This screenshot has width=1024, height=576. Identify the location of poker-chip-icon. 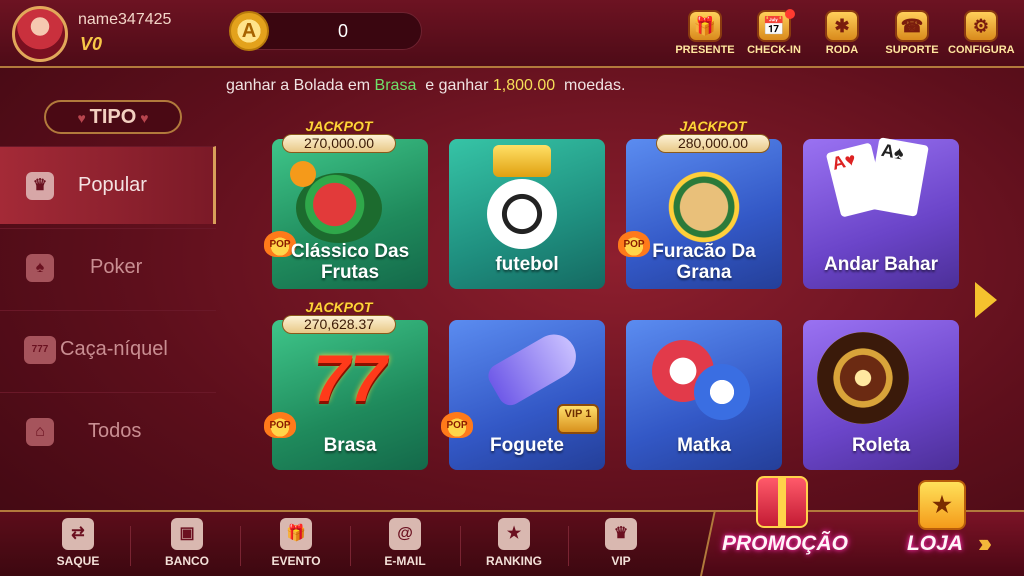
(722, 392).